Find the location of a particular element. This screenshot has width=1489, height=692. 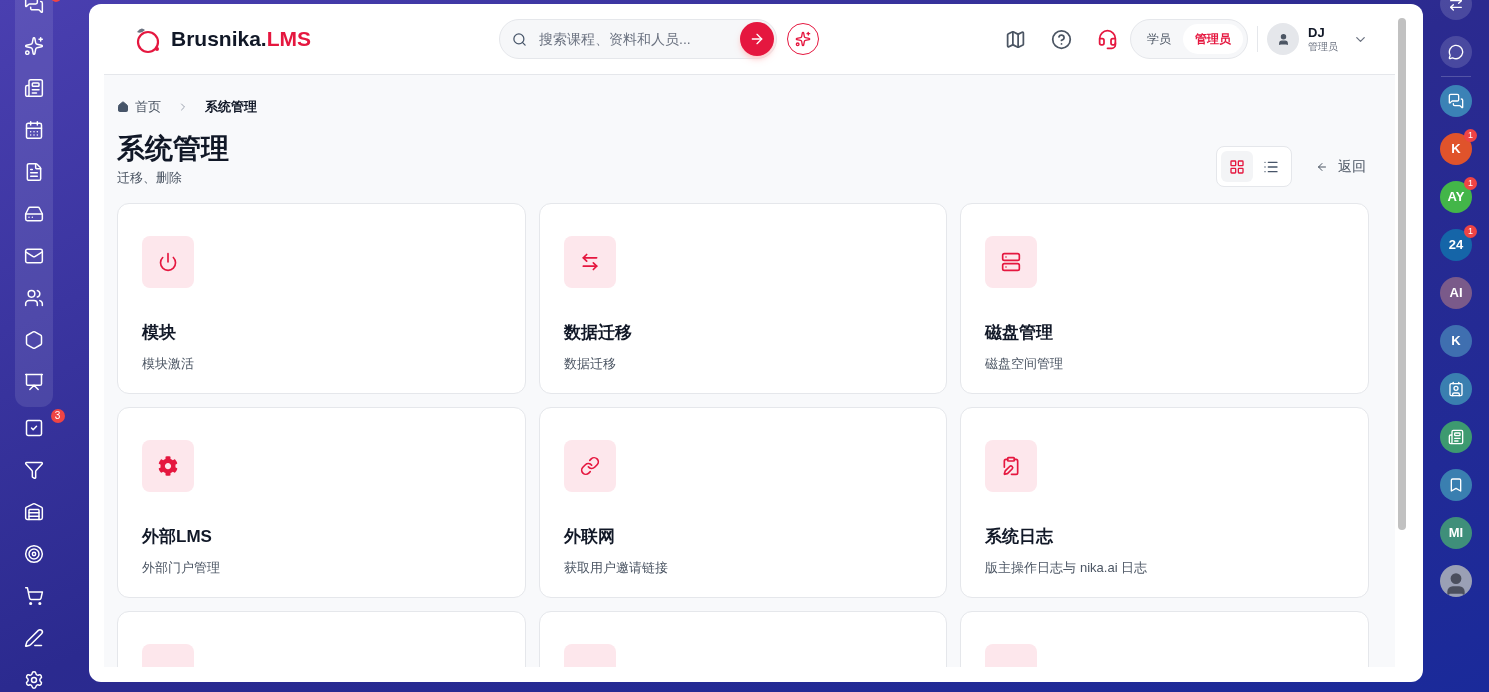

target-icon is located at coordinates (33, 554).